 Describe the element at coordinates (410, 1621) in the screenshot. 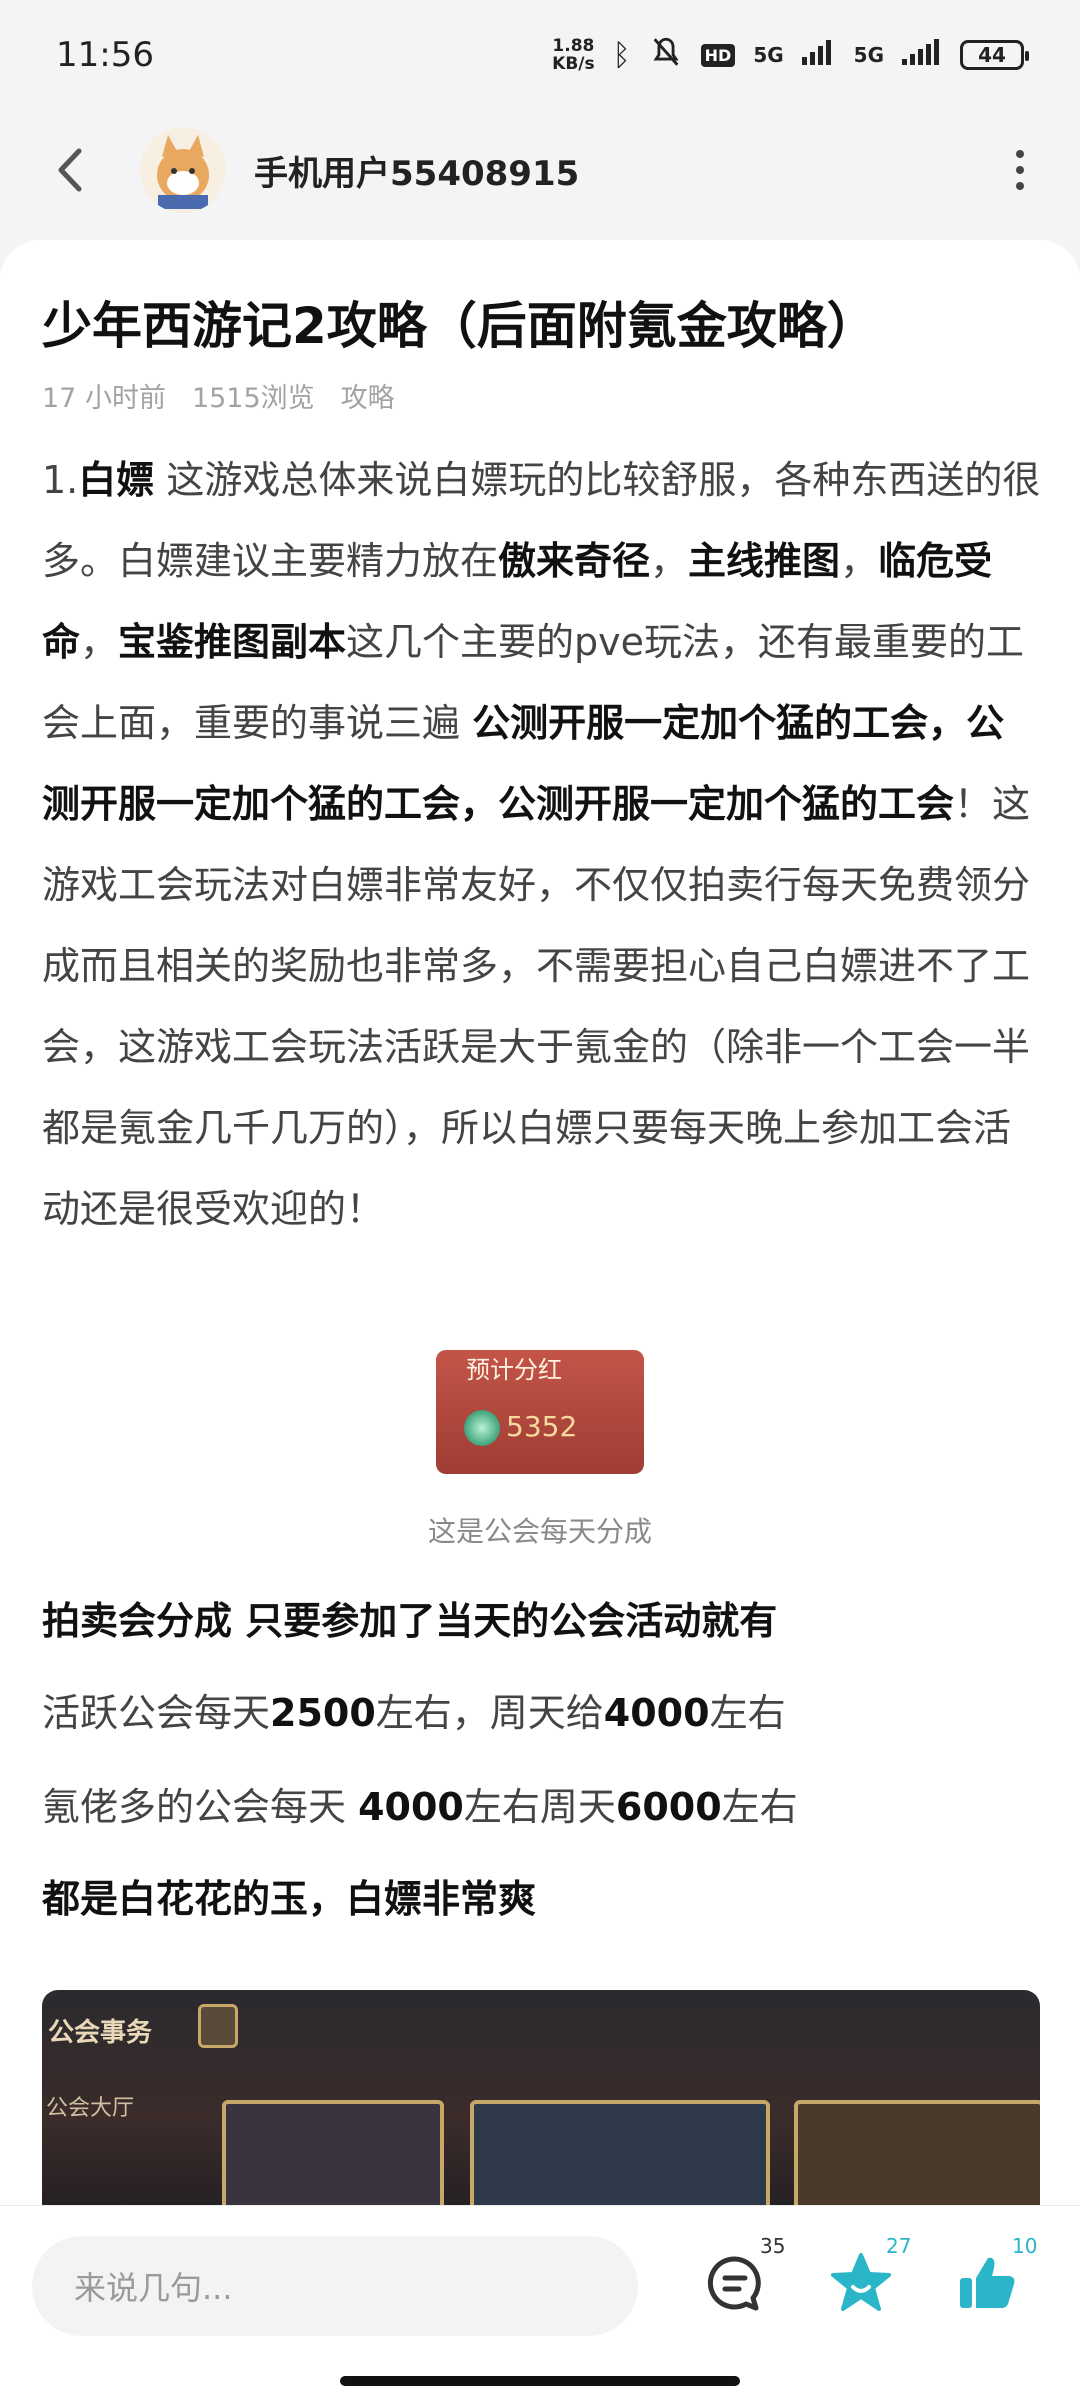

I see `auction-heading: 拍卖会分成 只要参加了当天的公会活动就有` at that location.